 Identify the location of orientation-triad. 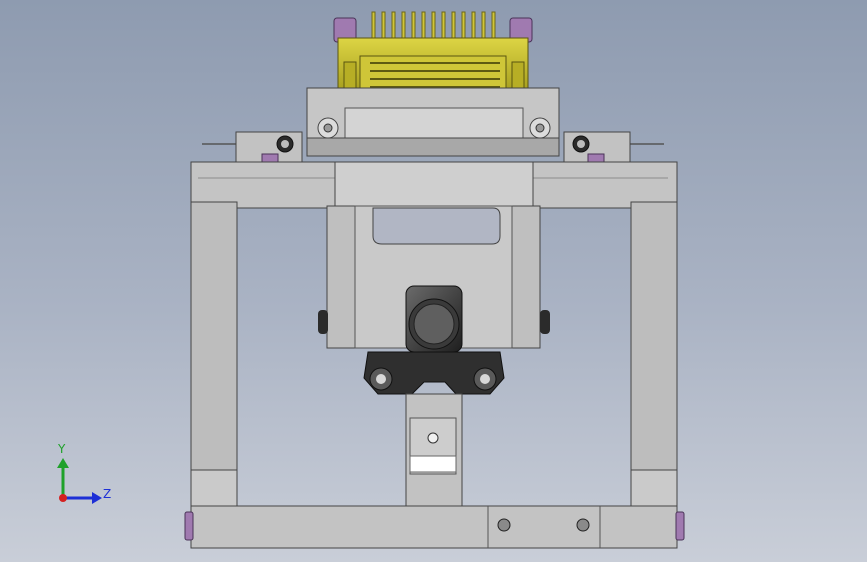
(79, 481).